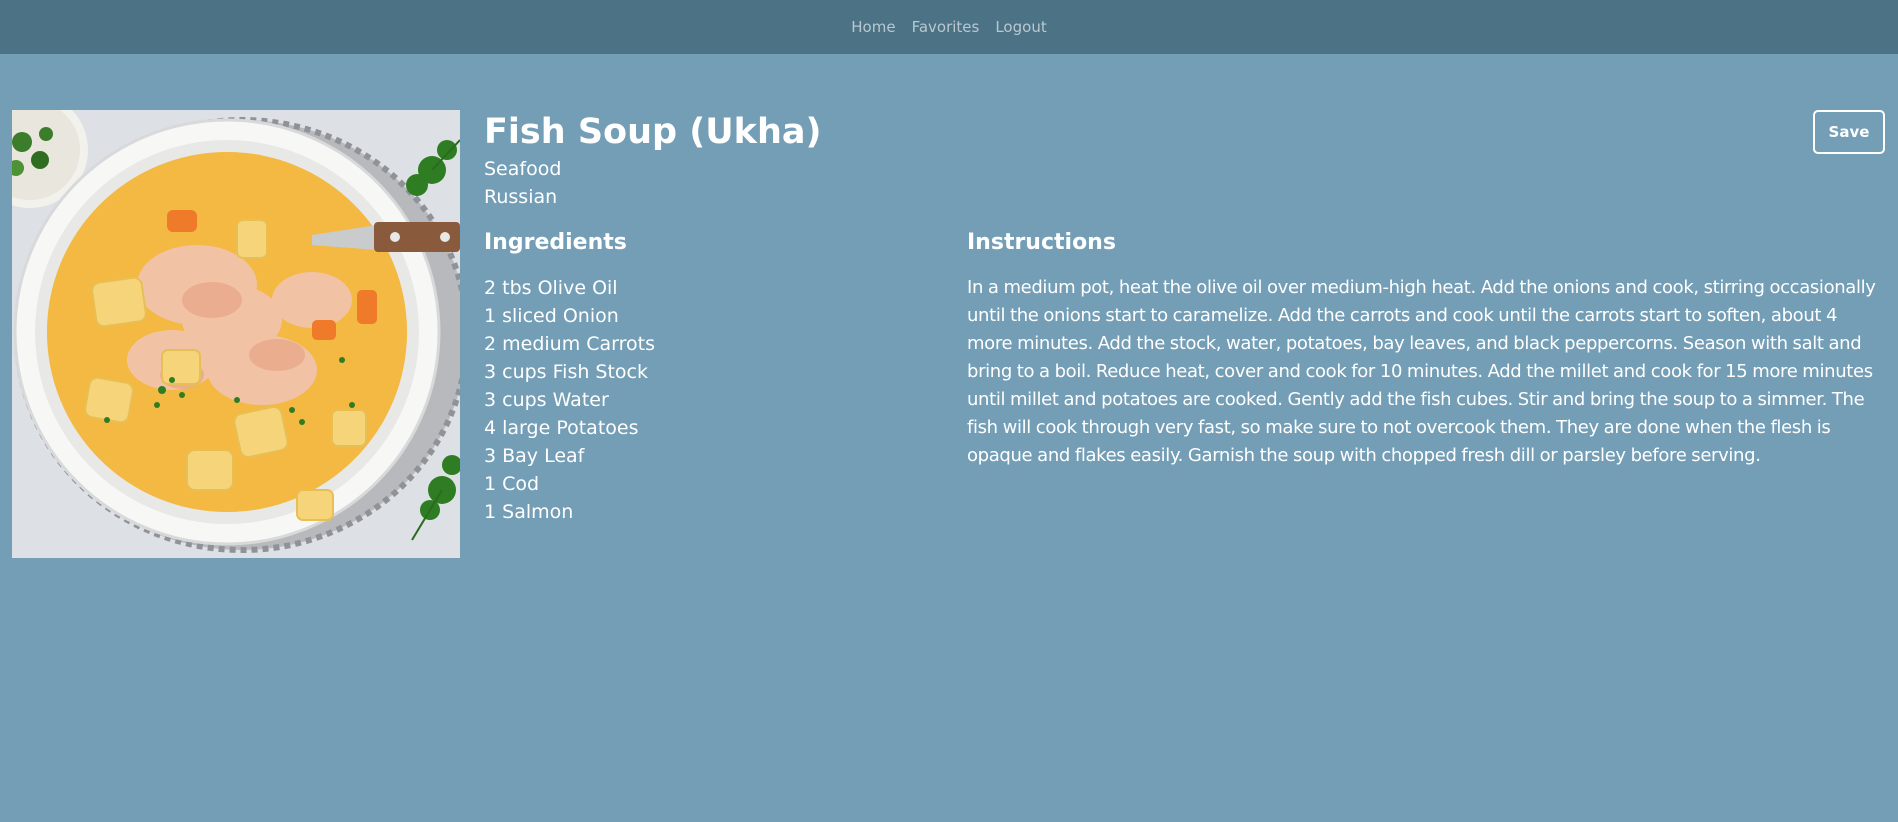 Image resolution: width=1898 pixels, height=822 pixels. I want to click on nav-link-favorites: Favorites, so click(946, 27).